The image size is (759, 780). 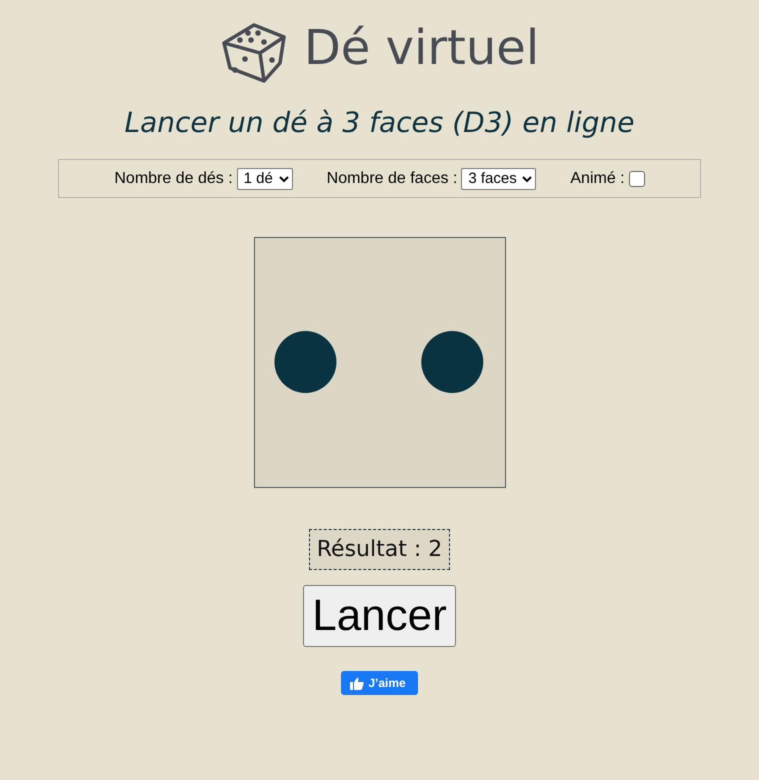 What do you see at coordinates (357, 683) in the screenshot?
I see `thumbs-up-icon` at bounding box center [357, 683].